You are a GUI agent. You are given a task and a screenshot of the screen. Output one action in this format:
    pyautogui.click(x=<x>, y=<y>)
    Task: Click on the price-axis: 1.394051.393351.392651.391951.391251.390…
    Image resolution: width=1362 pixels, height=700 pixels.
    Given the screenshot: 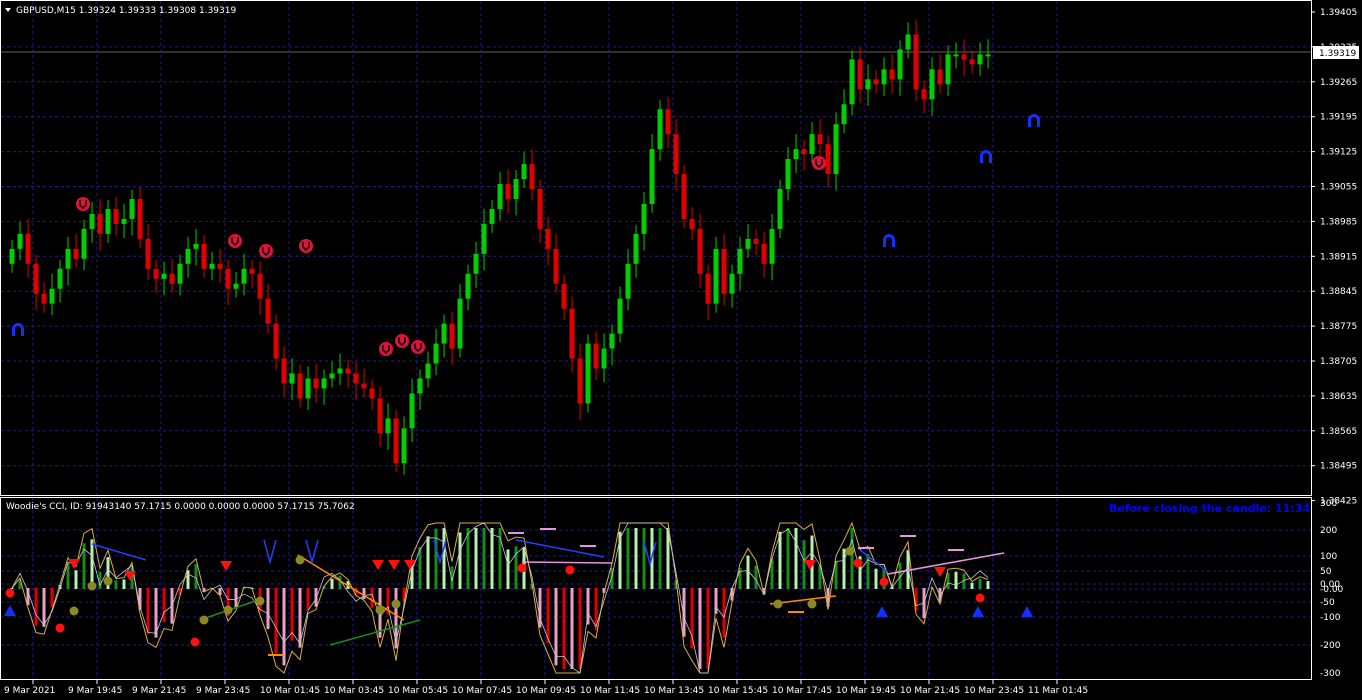 What is the action you would take?
    pyautogui.click(x=1334, y=257)
    